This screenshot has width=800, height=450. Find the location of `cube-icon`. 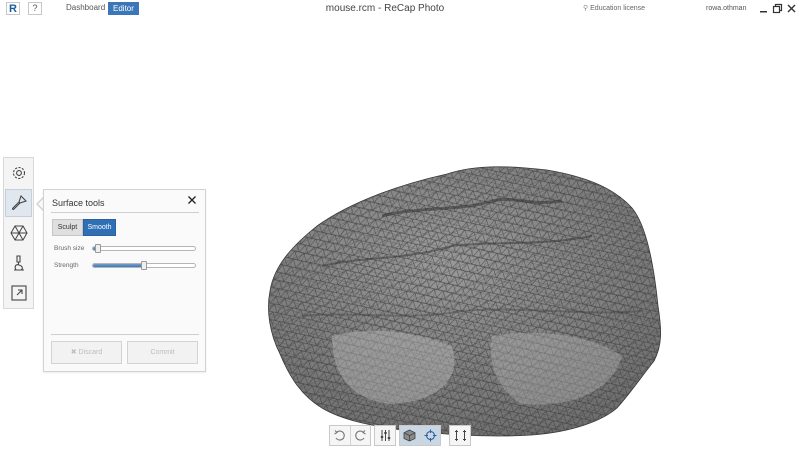

cube-icon is located at coordinates (409, 435).